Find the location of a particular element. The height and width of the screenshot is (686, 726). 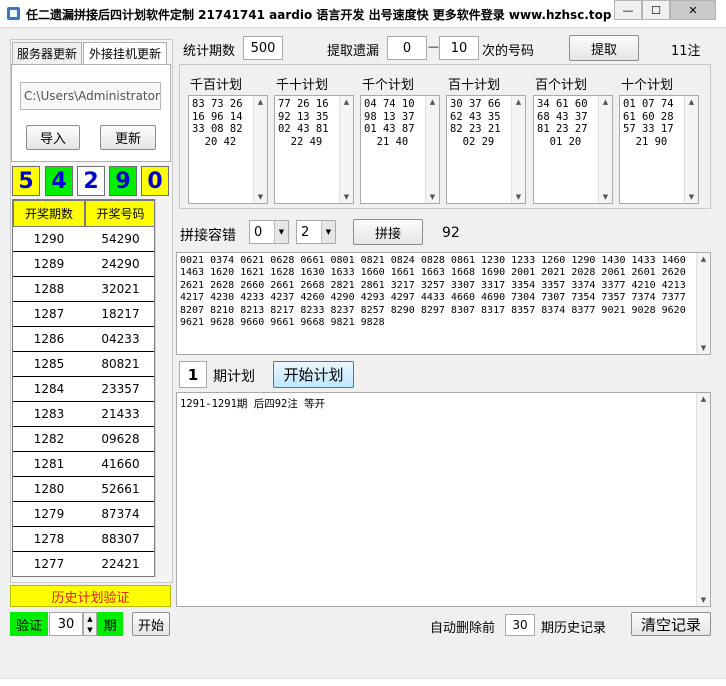

result-count: 92 is located at coordinates (451, 233).